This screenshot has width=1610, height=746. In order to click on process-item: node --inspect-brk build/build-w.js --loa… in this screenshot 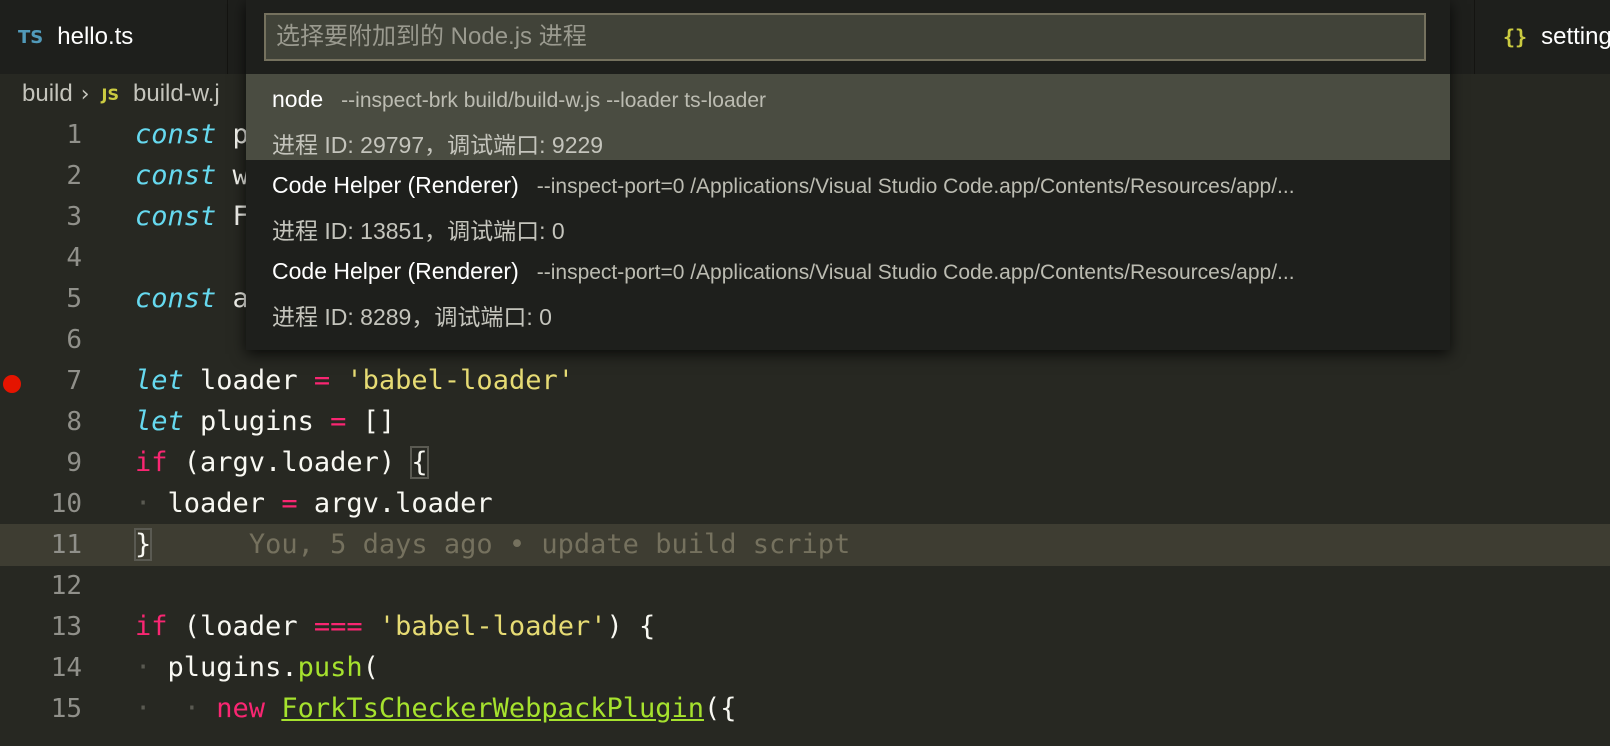, I will do `click(848, 117)`.